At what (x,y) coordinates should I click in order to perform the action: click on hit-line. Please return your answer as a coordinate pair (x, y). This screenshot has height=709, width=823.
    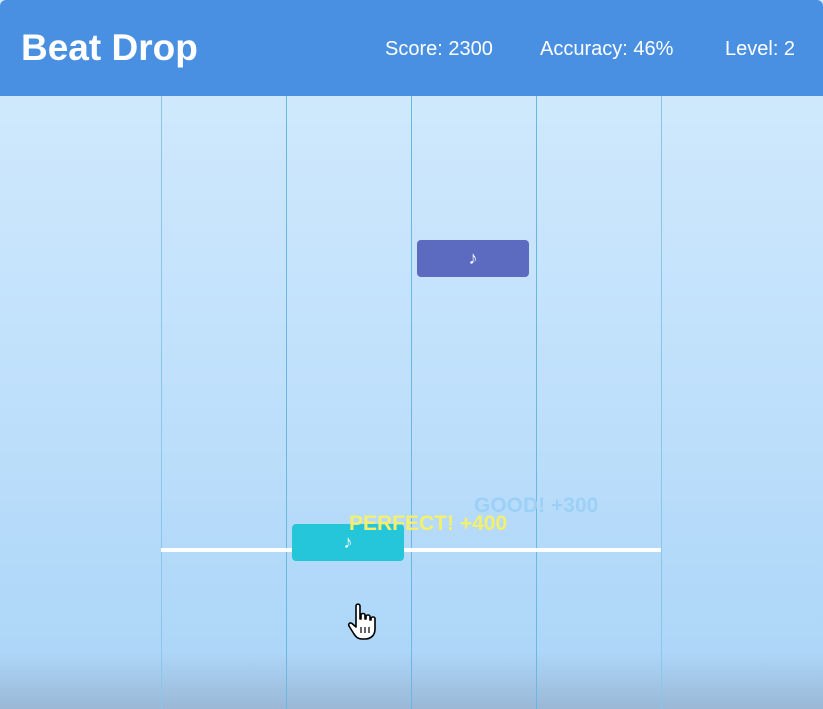
    Looking at the image, I should click on (411, 550).